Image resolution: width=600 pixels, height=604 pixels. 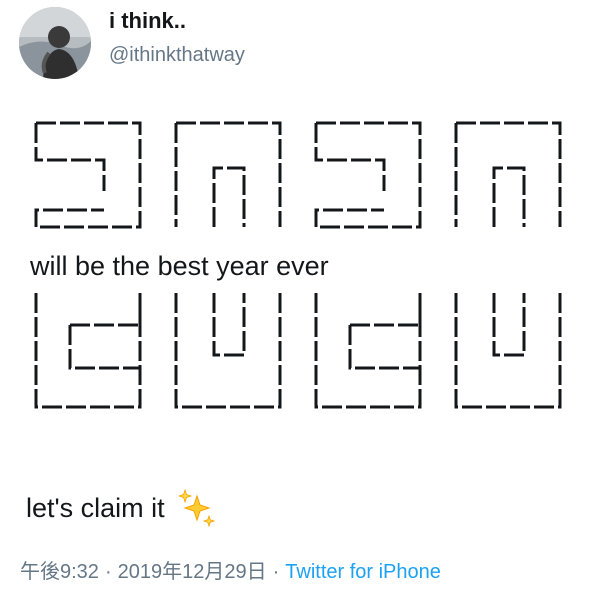 What do you see at coordinates (147, 21) in the screenshot?
I see `display-name: i think..` at bounding box center [147, 21].